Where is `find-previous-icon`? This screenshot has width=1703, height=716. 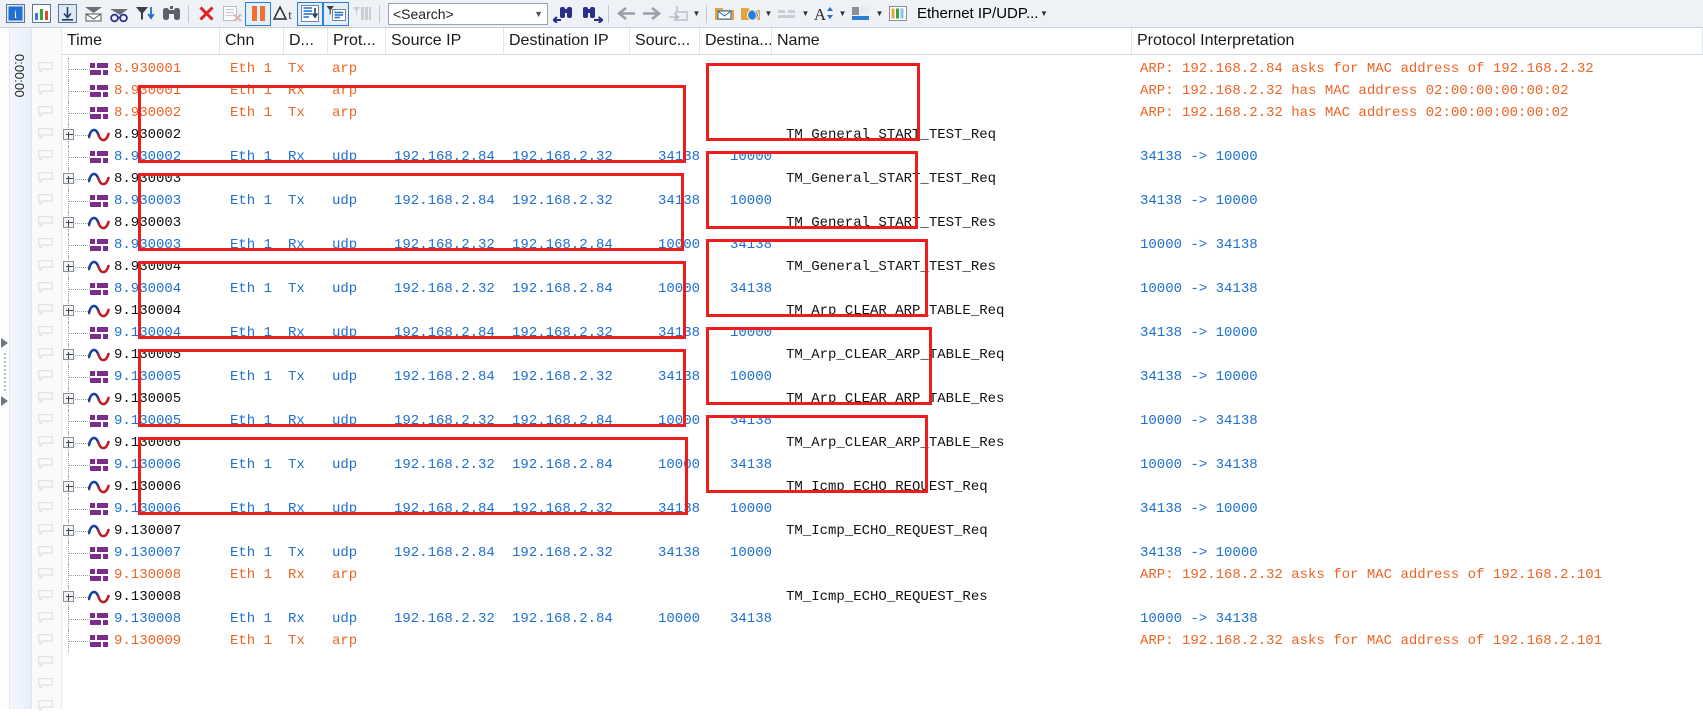
find-previous-icon is located at coordinates (565, 14).